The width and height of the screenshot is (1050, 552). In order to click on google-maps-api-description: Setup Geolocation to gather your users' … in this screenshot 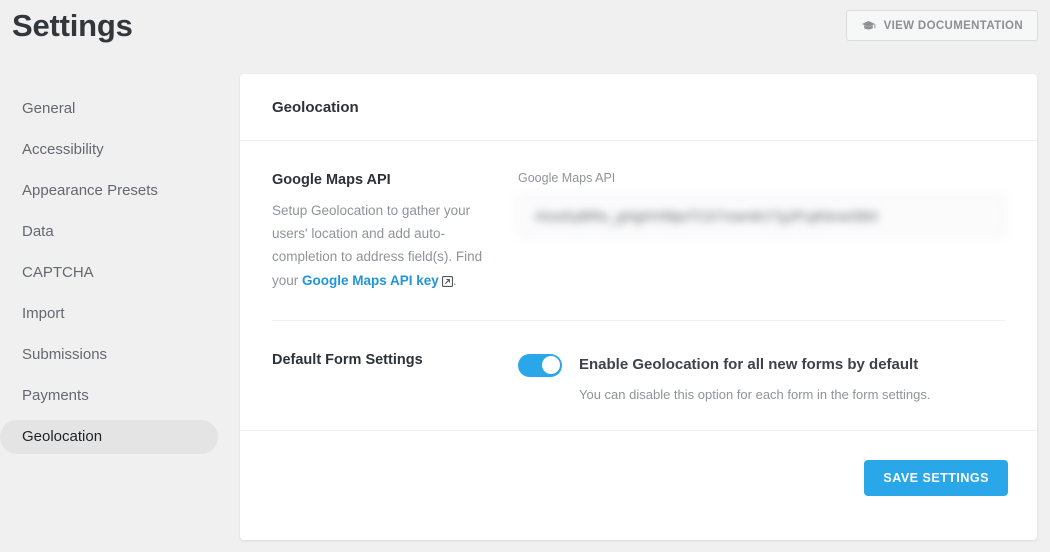, I will do `click(383, 246)`.